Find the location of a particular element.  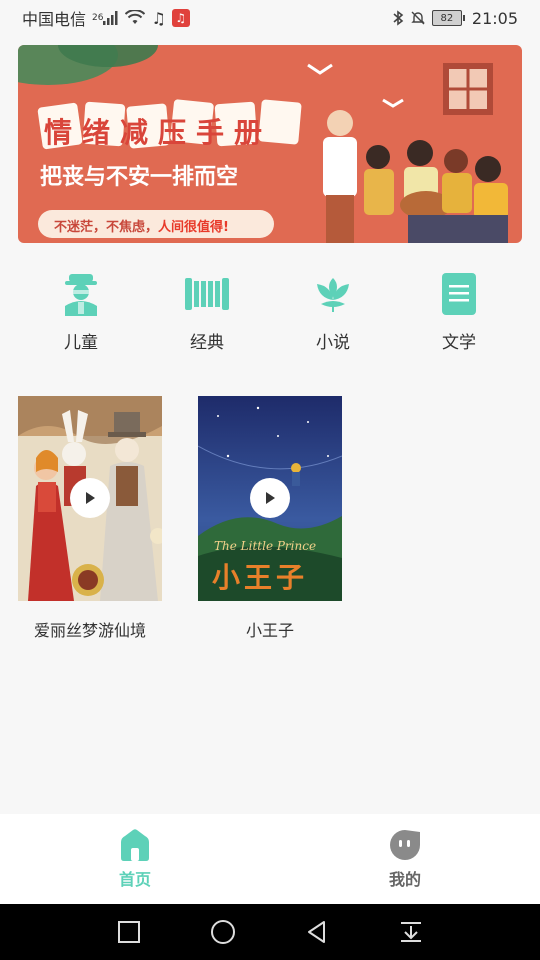

nav-mine: 我的 is located at coordinates (405, 859).